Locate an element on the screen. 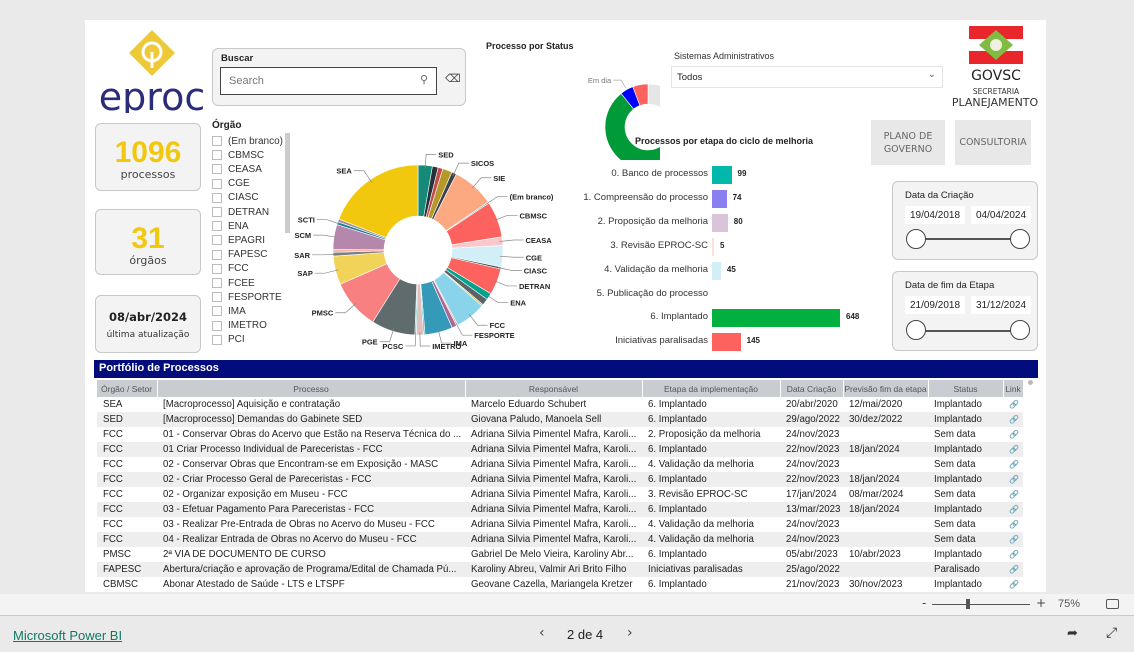 The width and height of the screenshot is (1134, 652). zoom-slider-handle is located at coordinates (968, 604).